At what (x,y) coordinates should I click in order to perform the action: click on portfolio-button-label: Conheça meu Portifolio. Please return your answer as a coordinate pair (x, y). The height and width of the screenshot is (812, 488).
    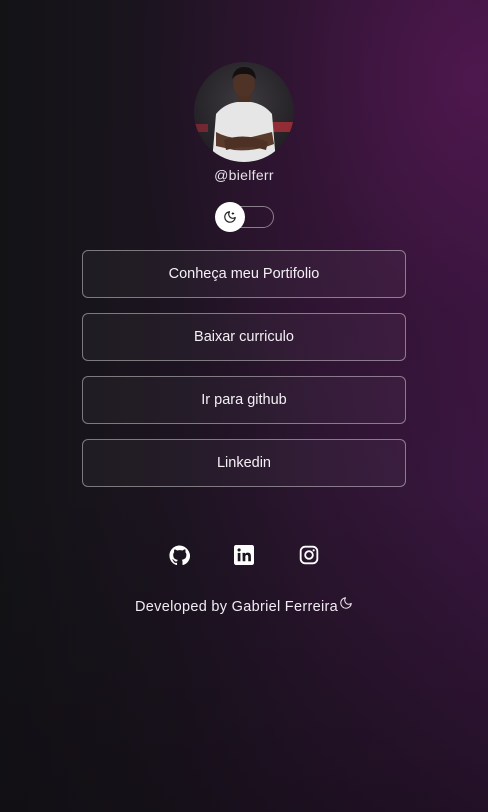
    Looking at the image, I should click on (244, 274).